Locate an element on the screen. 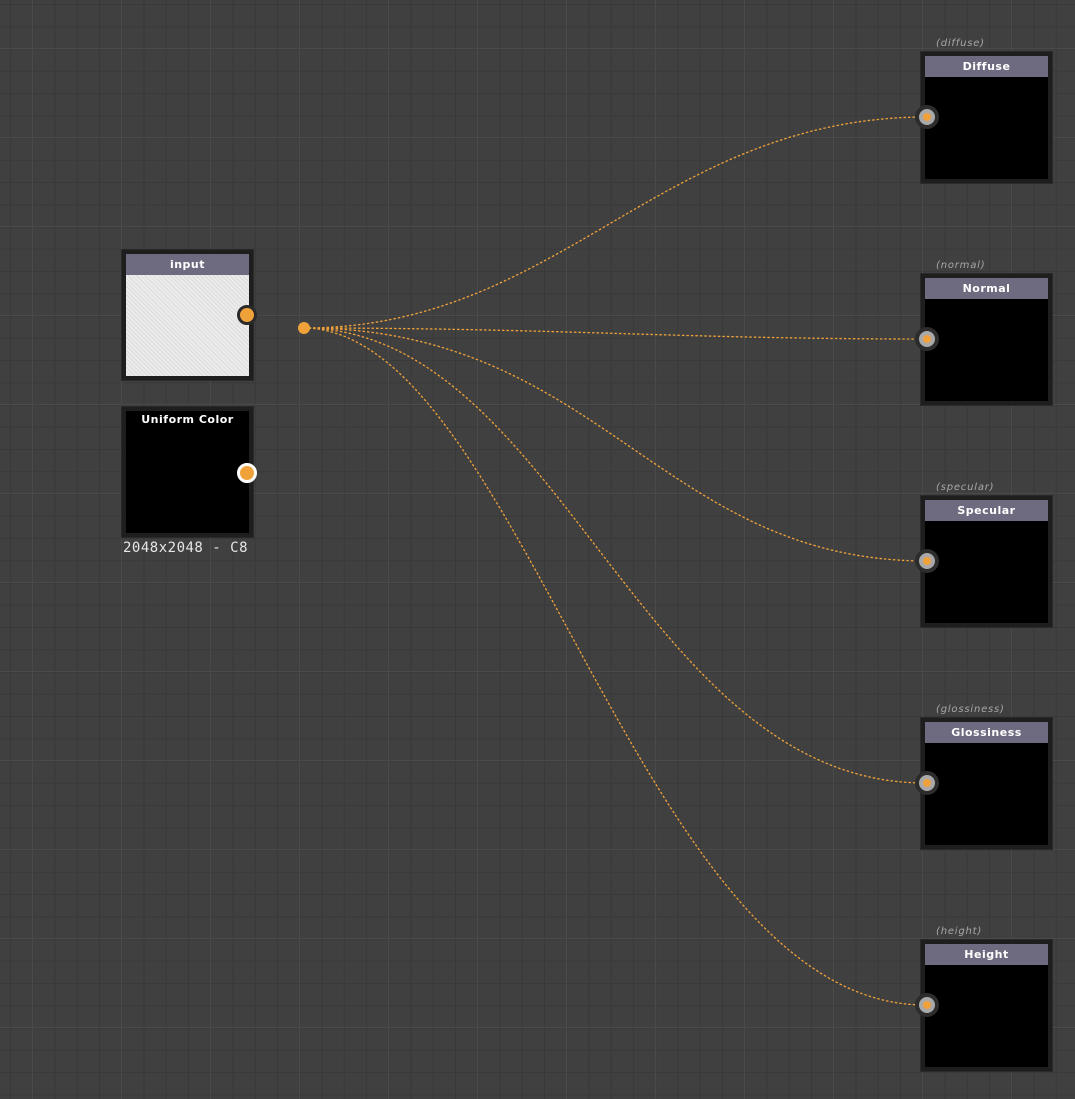 The width and height of the screenshot is (1075, 1099). normal-label: (normal) is located at coordinates (961, 265).